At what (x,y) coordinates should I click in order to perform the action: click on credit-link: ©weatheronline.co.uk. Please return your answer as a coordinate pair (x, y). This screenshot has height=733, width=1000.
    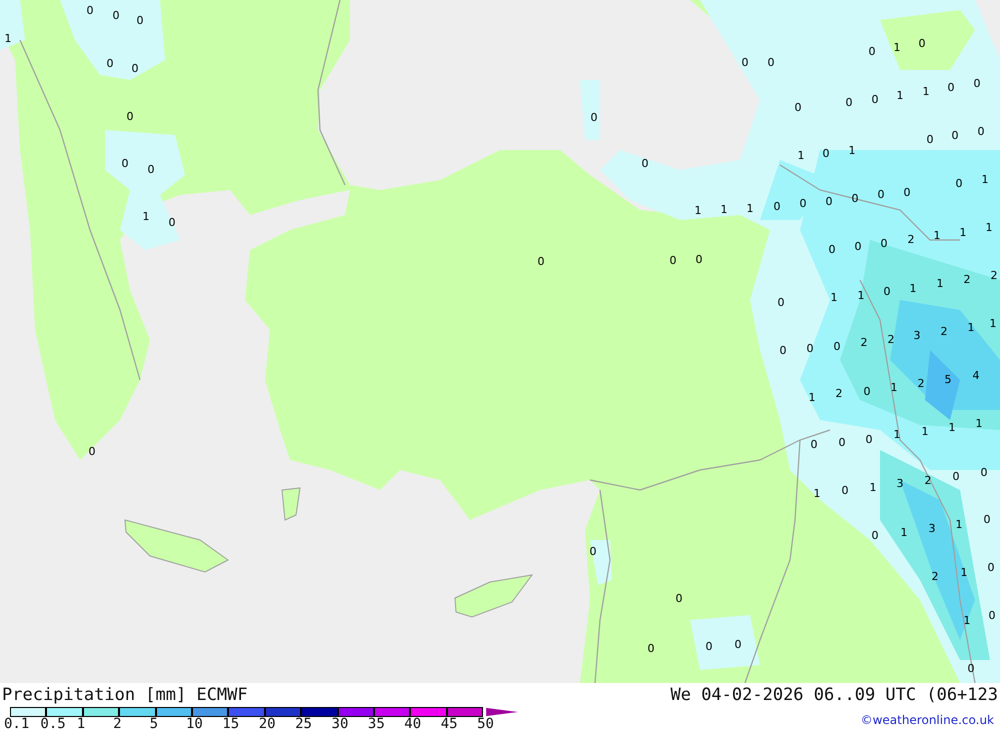
    Looking at the image, I should click on (930, 717).